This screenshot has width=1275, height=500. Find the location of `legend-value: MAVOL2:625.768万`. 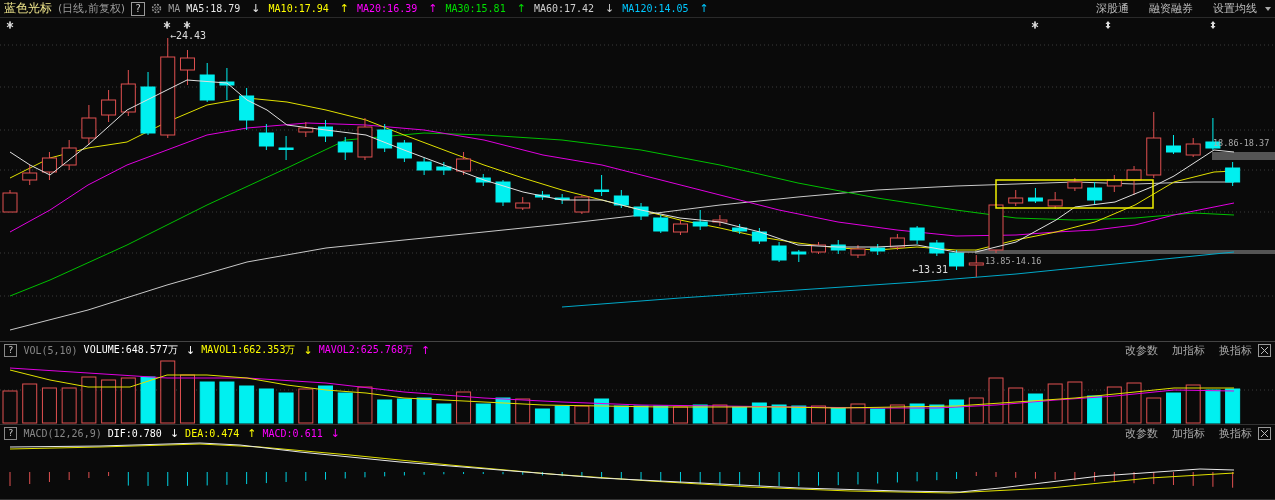

legend-value: MAVOL2:625.768万 is located at coordinates (365, 350).